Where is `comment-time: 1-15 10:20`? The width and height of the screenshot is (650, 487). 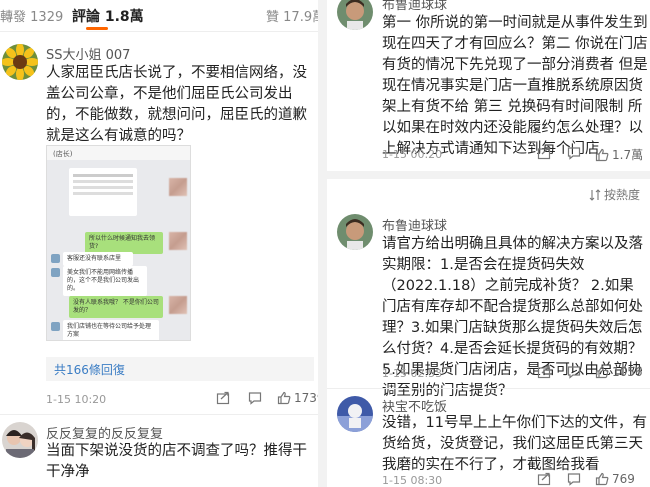 comment-time: 1-15 10:20 is located at coordinates (76, 399).